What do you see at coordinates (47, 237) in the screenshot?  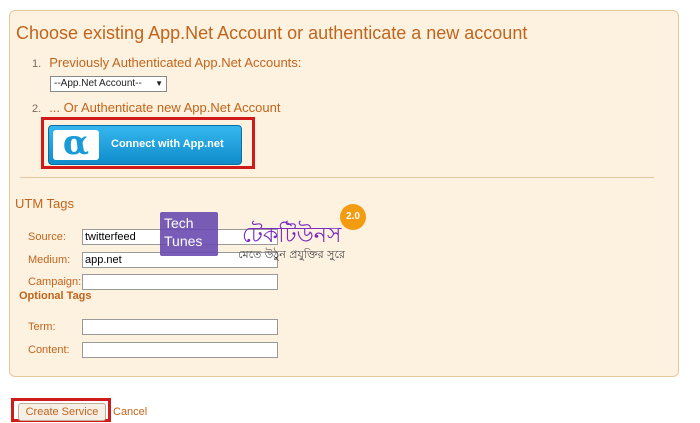 I see `source-label: Source:` at bounding box center [47, 237].